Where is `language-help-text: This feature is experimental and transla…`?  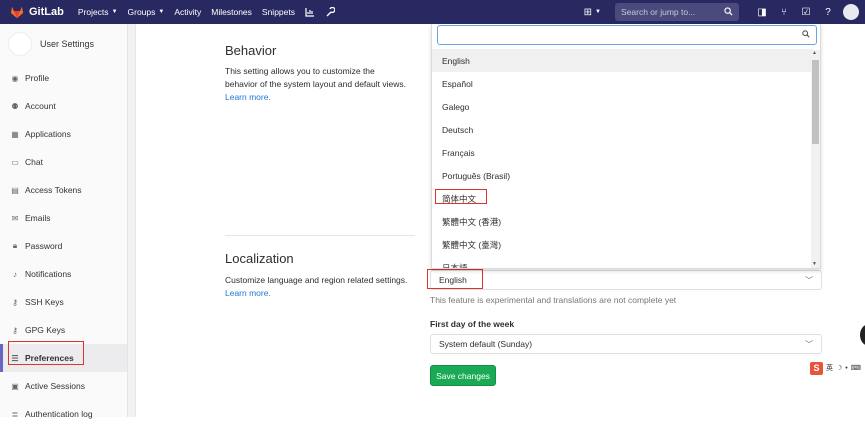
language-help-text: This feature is experimental and transla… is located at coordinates (553, 300).